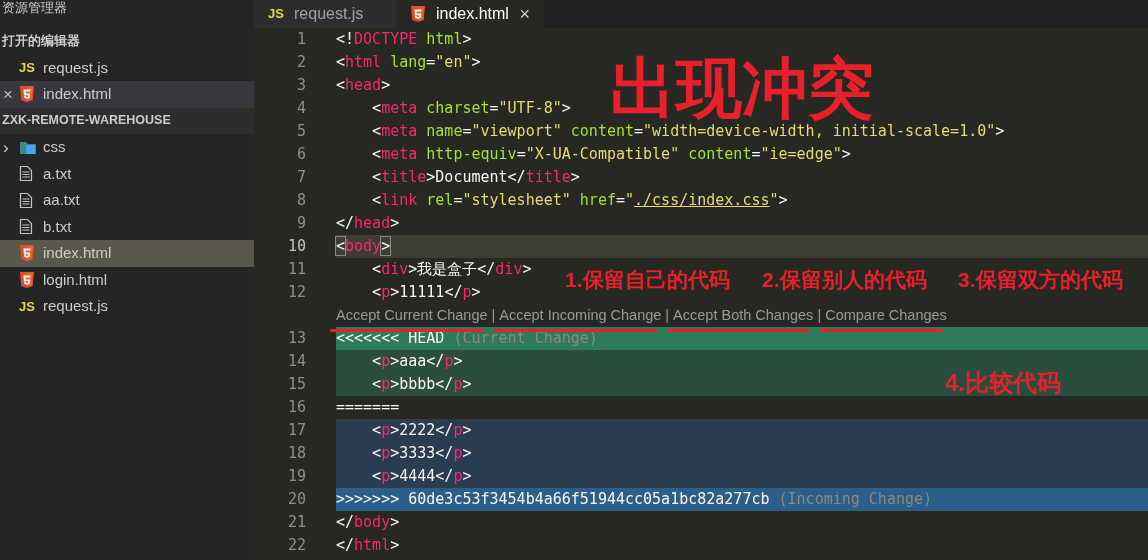 This screenshot has height=560, width=1148. I want to click on file-tree-item: index.html, so click(127, 253).